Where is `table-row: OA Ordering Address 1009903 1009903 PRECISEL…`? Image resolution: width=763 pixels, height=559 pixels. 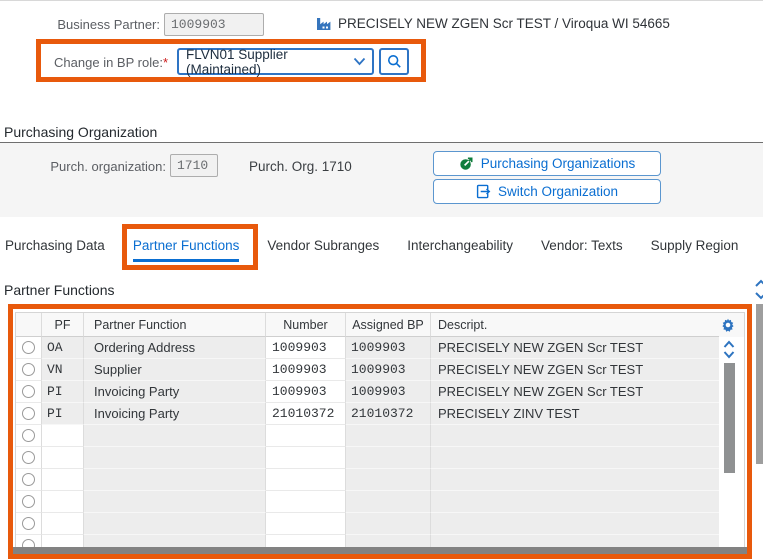 table-row: OA Ordering Address 1009903 1009903 PRECISEL… is located at coordinates (380, 348).